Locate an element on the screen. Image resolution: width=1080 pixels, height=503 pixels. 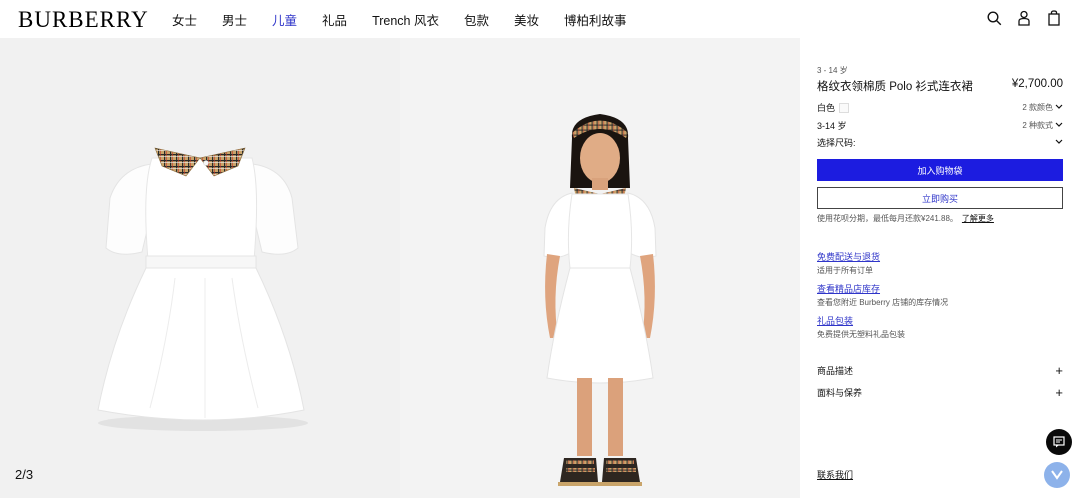
header-icons is located at coordinates (1024, 18).